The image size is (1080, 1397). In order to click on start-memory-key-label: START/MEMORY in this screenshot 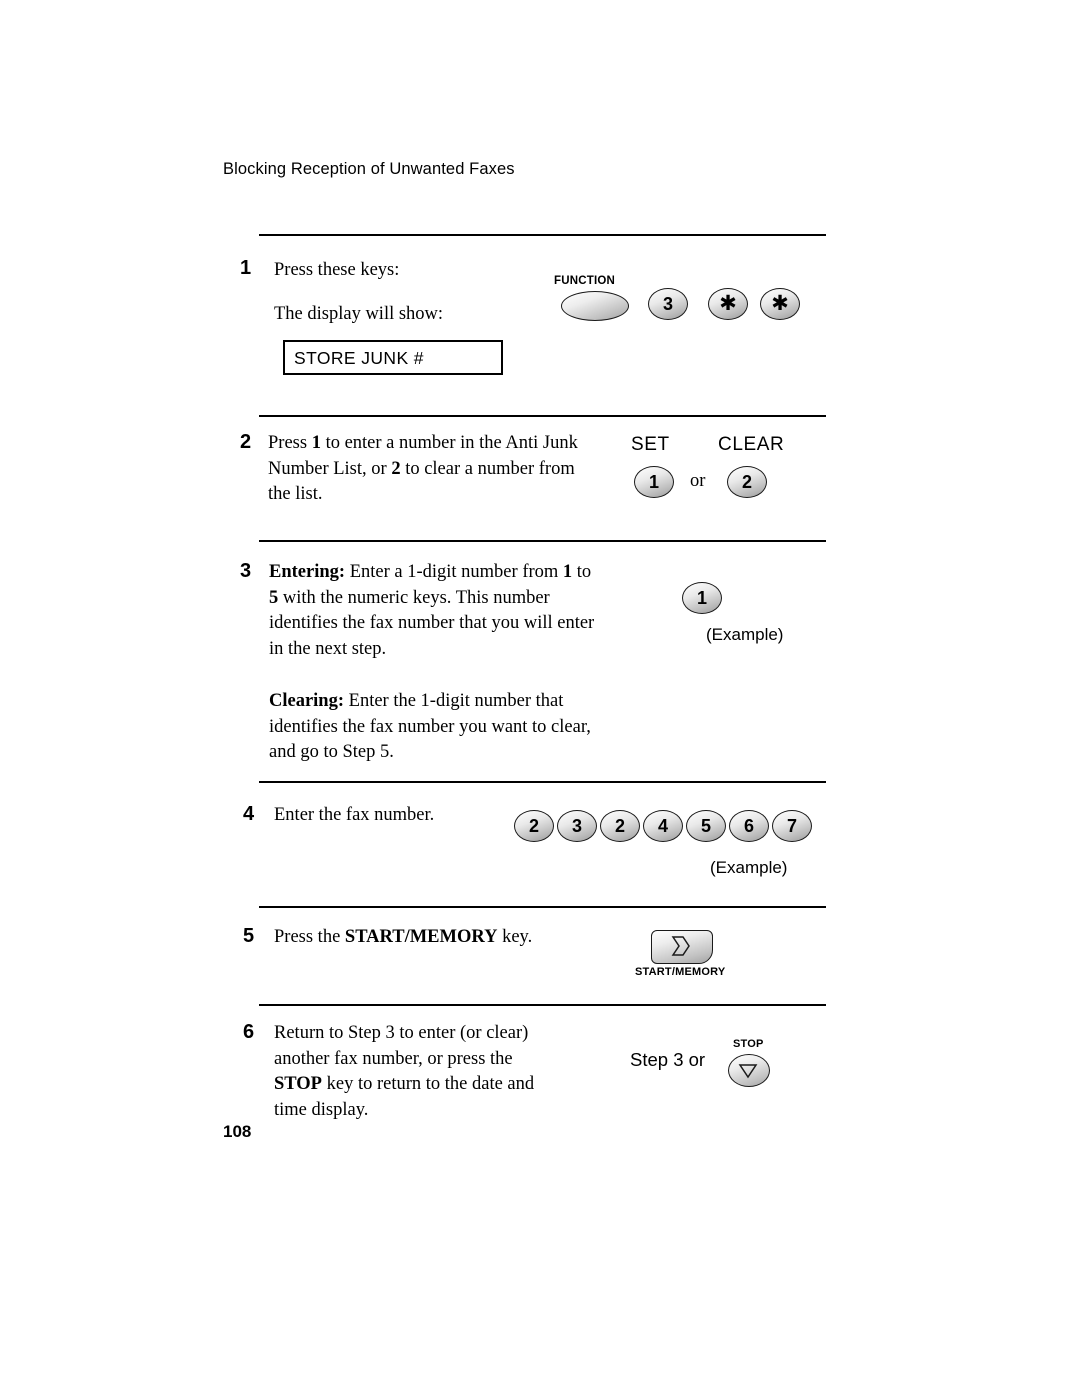, I will do `click(680, 972)`.